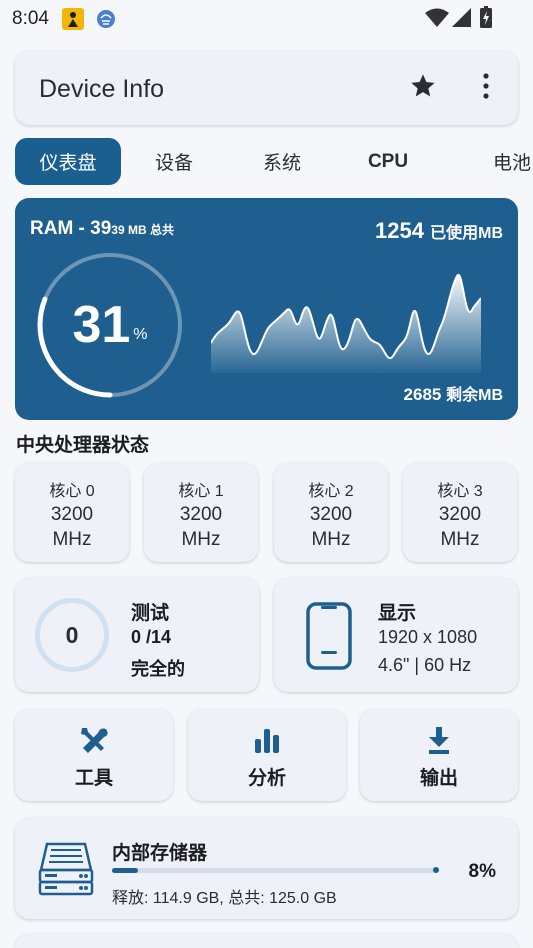  What do you see at coordinates (460, 491) in the screenshot?
I see `core-name: 核心 3` at bounding box center [460, 491].